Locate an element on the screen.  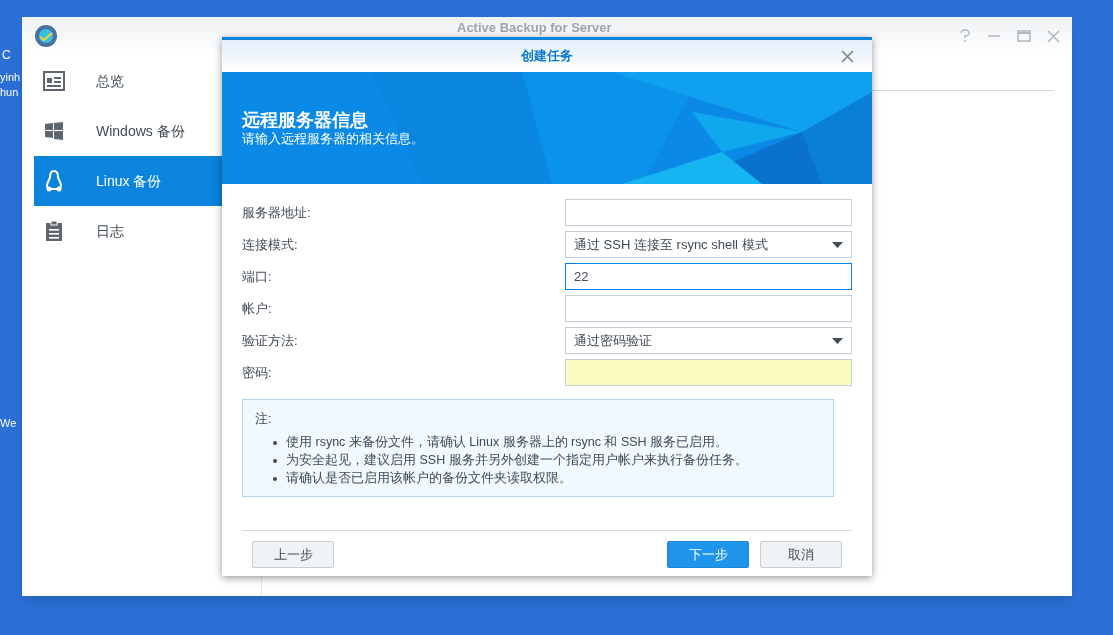
sidebar-label: Windows 备份 is located at coordinates (140, 131).